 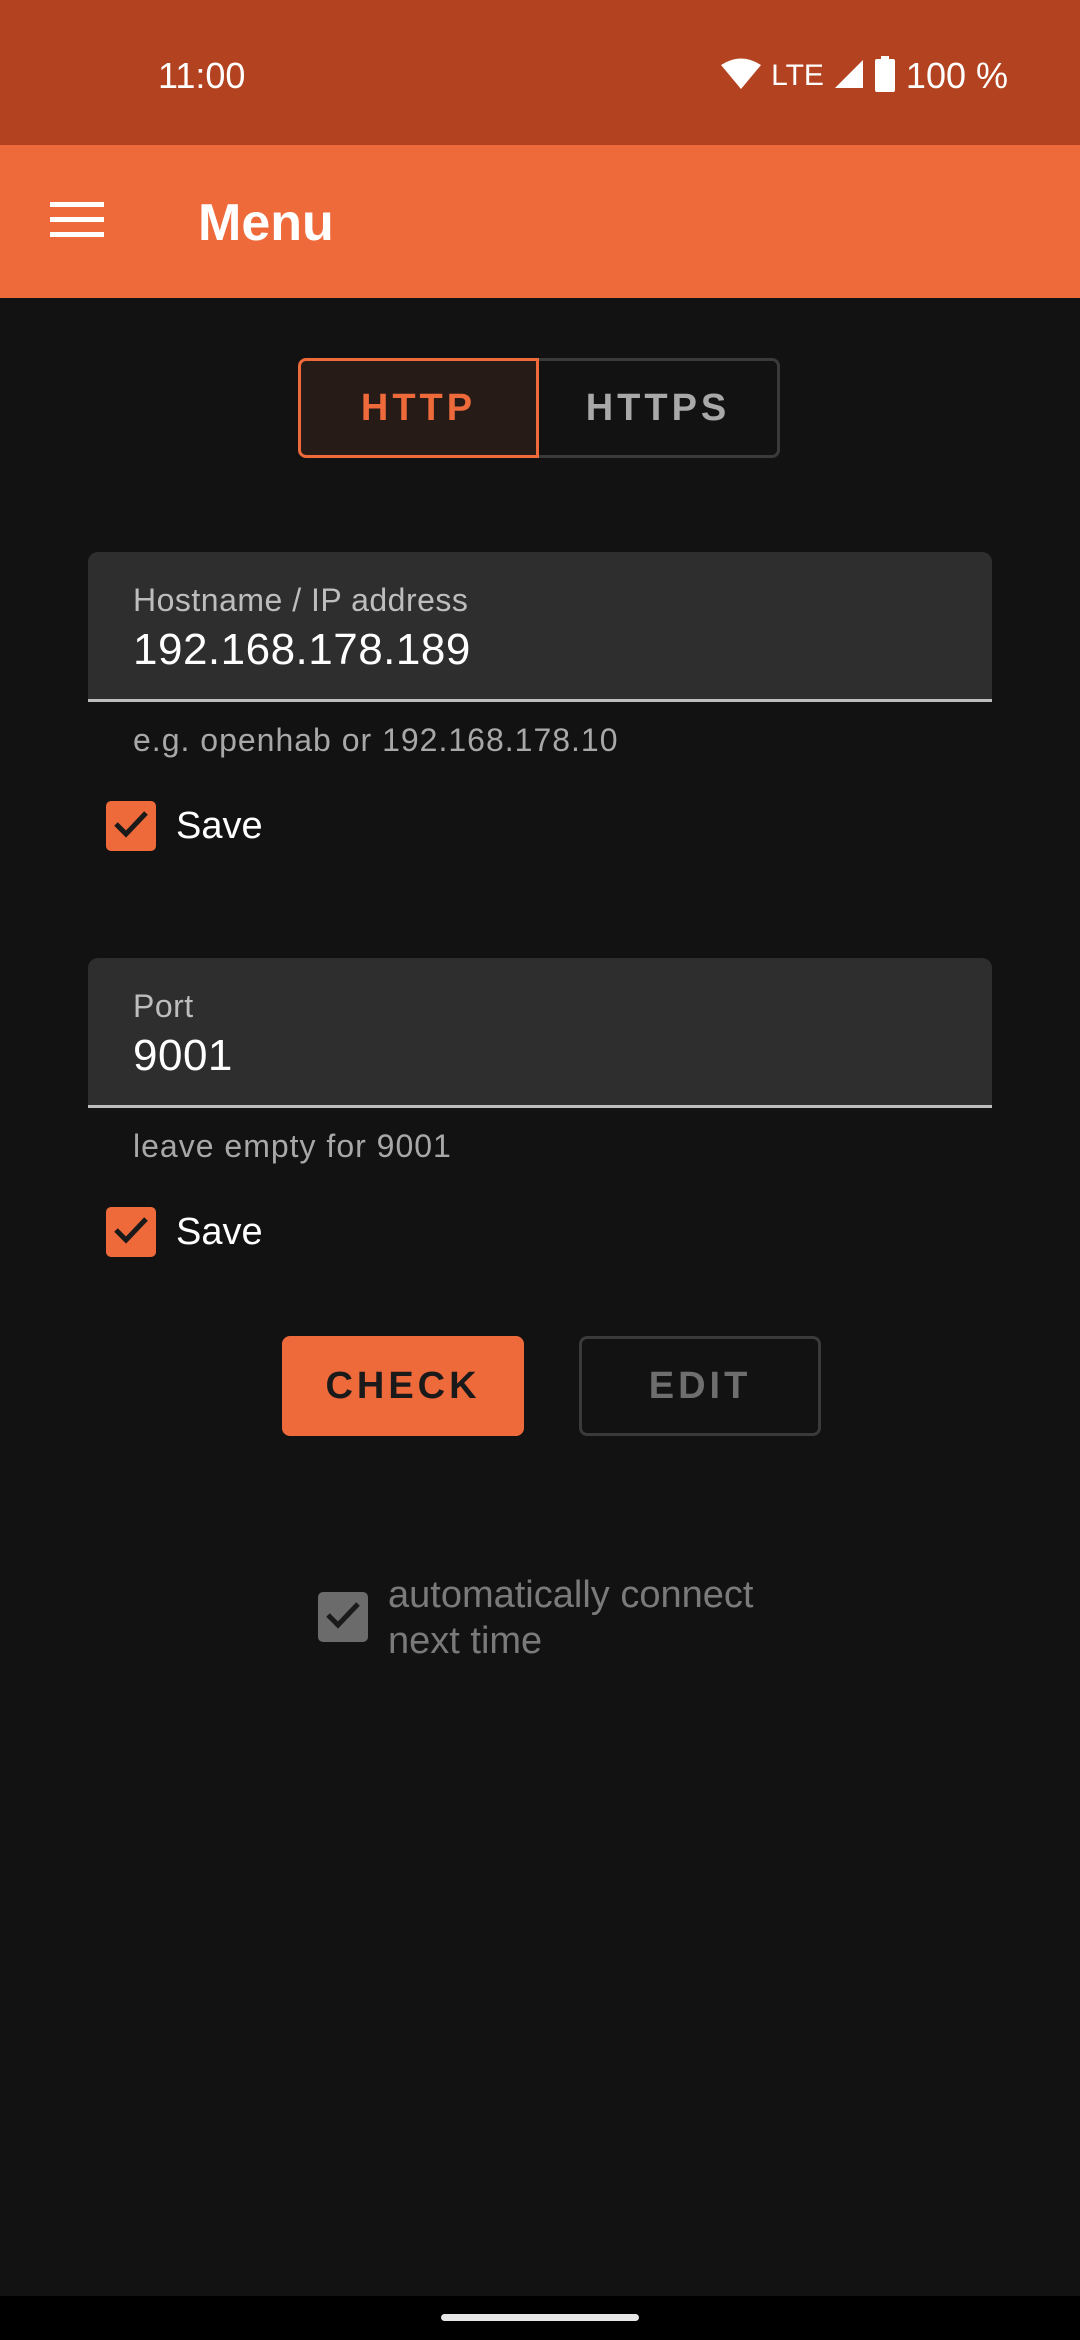 I want to click on check-button: CHECK, so click(x=403, y=1386).